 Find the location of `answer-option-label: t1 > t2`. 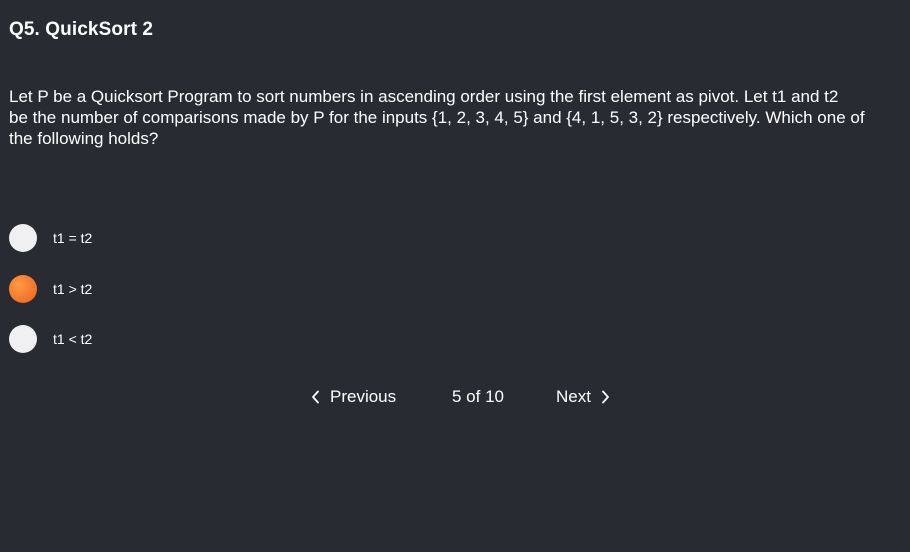

answer-option-label: t1 > t2 is located at coordinates (73, 288).